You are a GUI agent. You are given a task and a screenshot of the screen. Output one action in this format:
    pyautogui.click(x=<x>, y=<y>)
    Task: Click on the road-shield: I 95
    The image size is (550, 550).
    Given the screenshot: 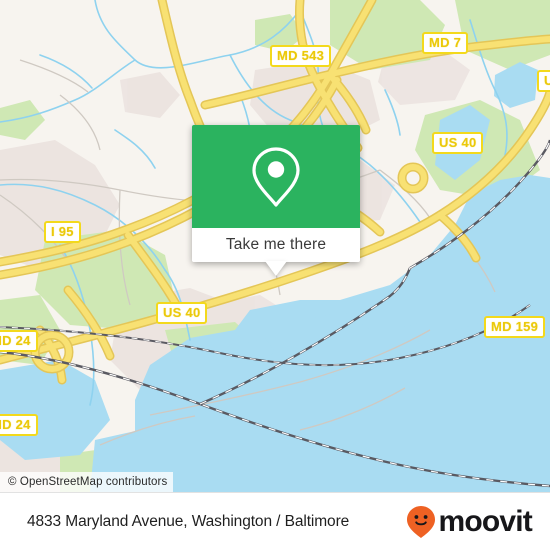 What is the action you would take?
    pyautogui.click(x=62, y=232)
    